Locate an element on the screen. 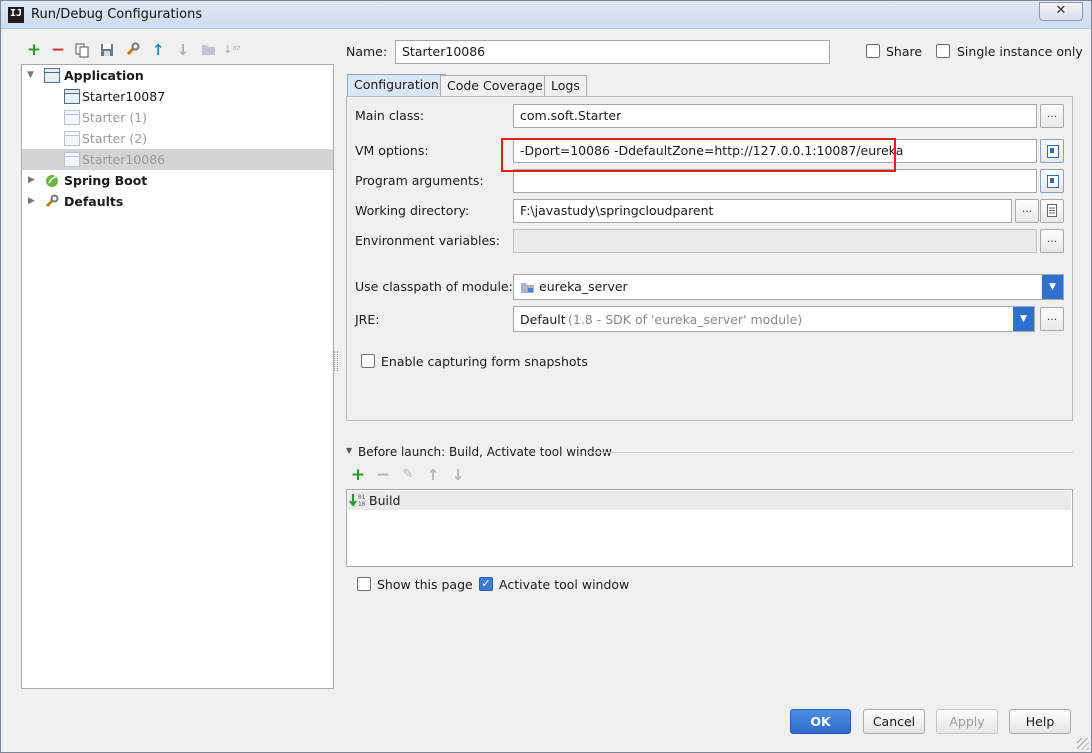  tree-label: Starter (2) is located at coordinates (115, 138).